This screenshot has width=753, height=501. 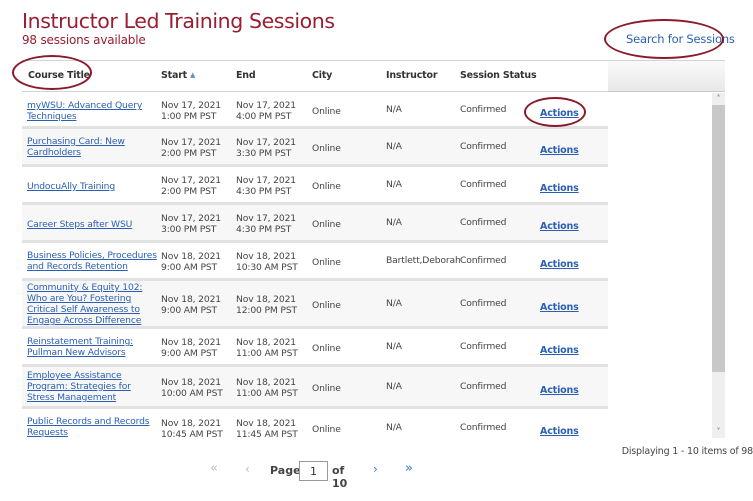 I want to click on last-page-icon: », so click(x=409, y=468).